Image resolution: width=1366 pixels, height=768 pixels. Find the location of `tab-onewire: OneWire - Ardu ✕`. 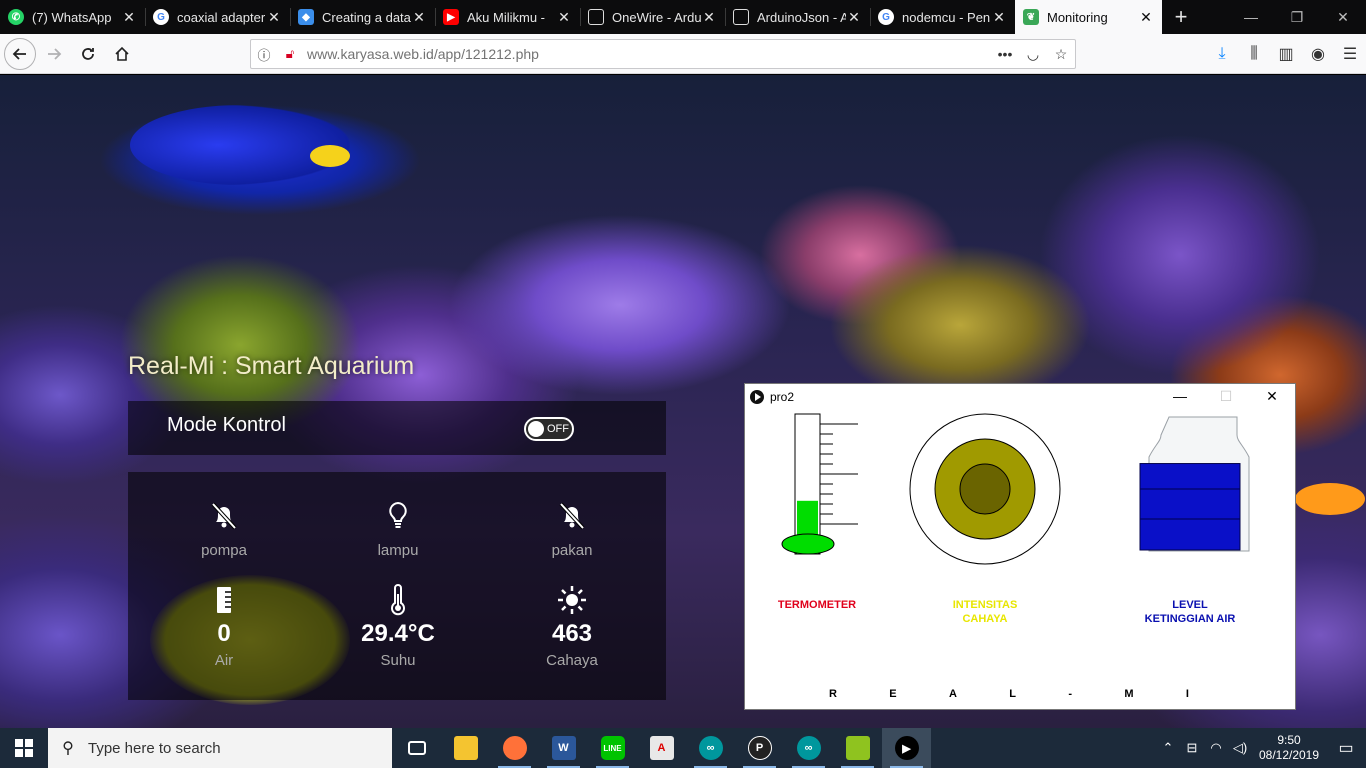

tab-onewire: OneWire - Ardu ✕ is located at coordinates (652, 17).